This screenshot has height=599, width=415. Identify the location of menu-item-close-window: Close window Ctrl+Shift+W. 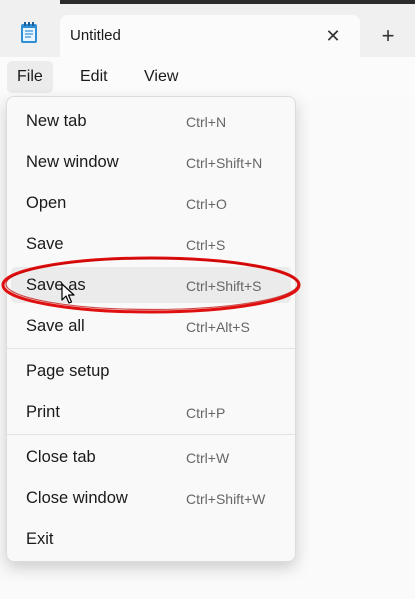
(151, 498).